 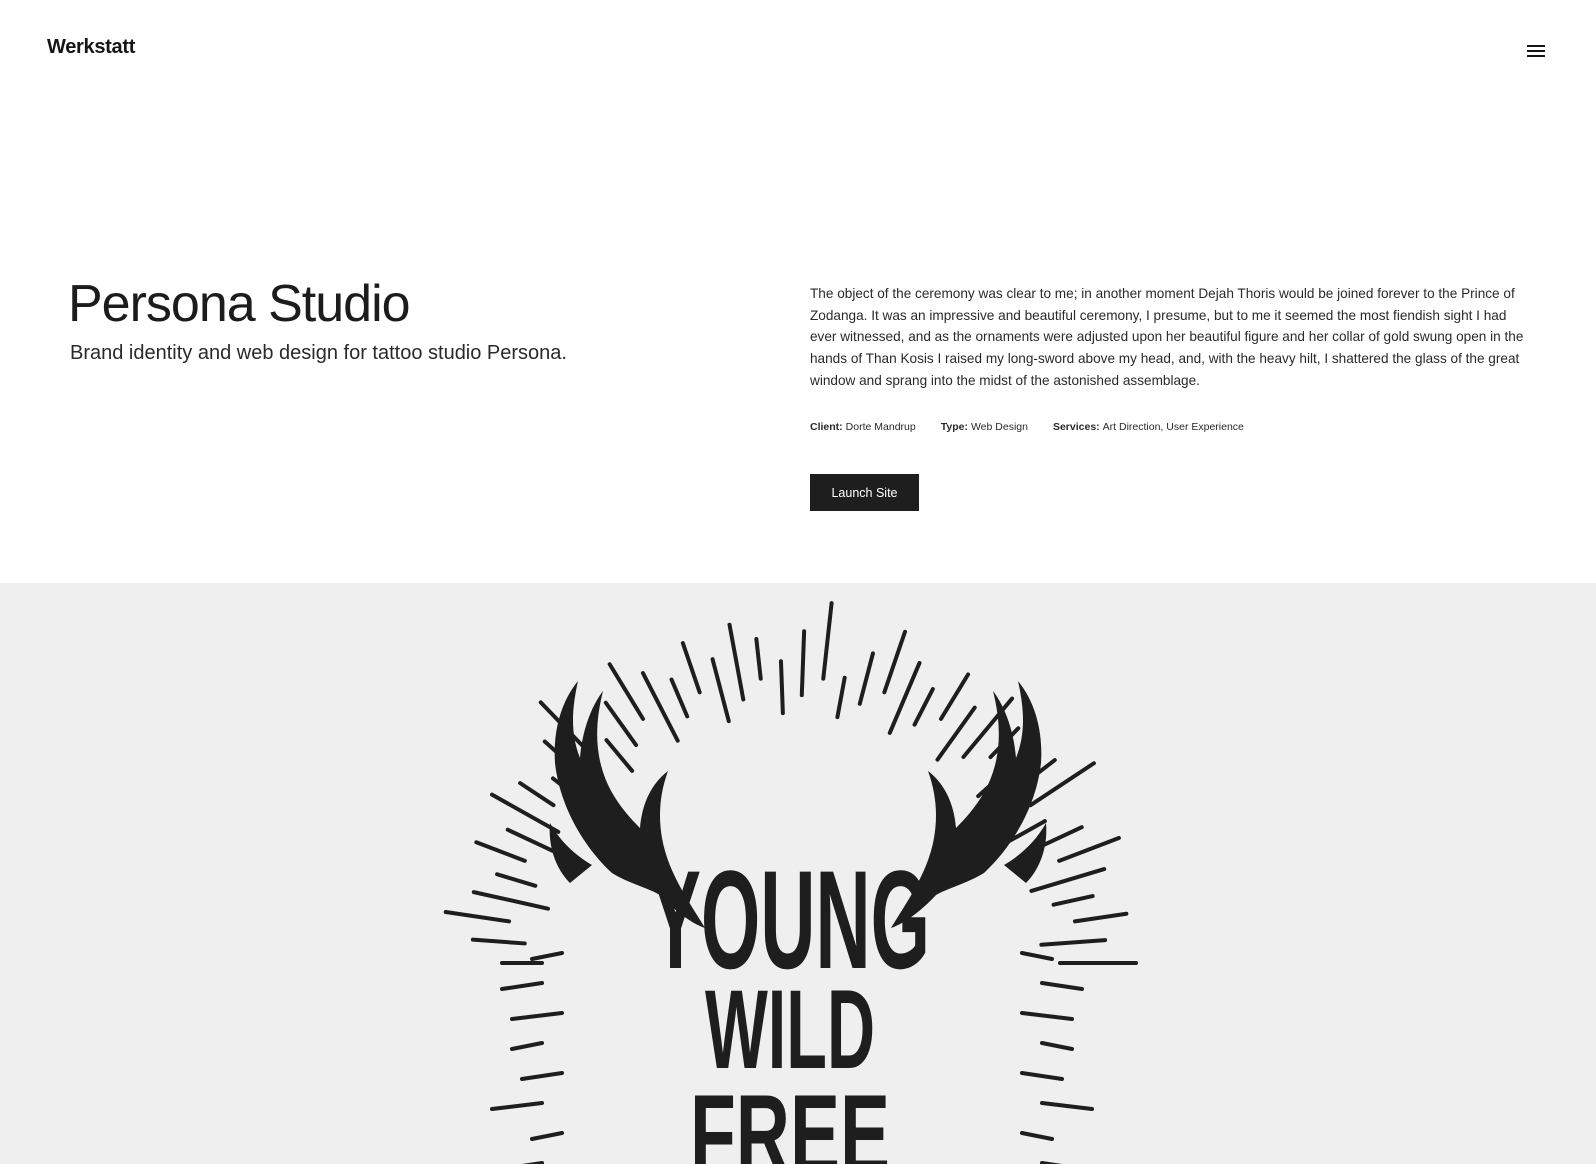 I want to click on meta-client-label: Client:, so click(x=826, y=427).